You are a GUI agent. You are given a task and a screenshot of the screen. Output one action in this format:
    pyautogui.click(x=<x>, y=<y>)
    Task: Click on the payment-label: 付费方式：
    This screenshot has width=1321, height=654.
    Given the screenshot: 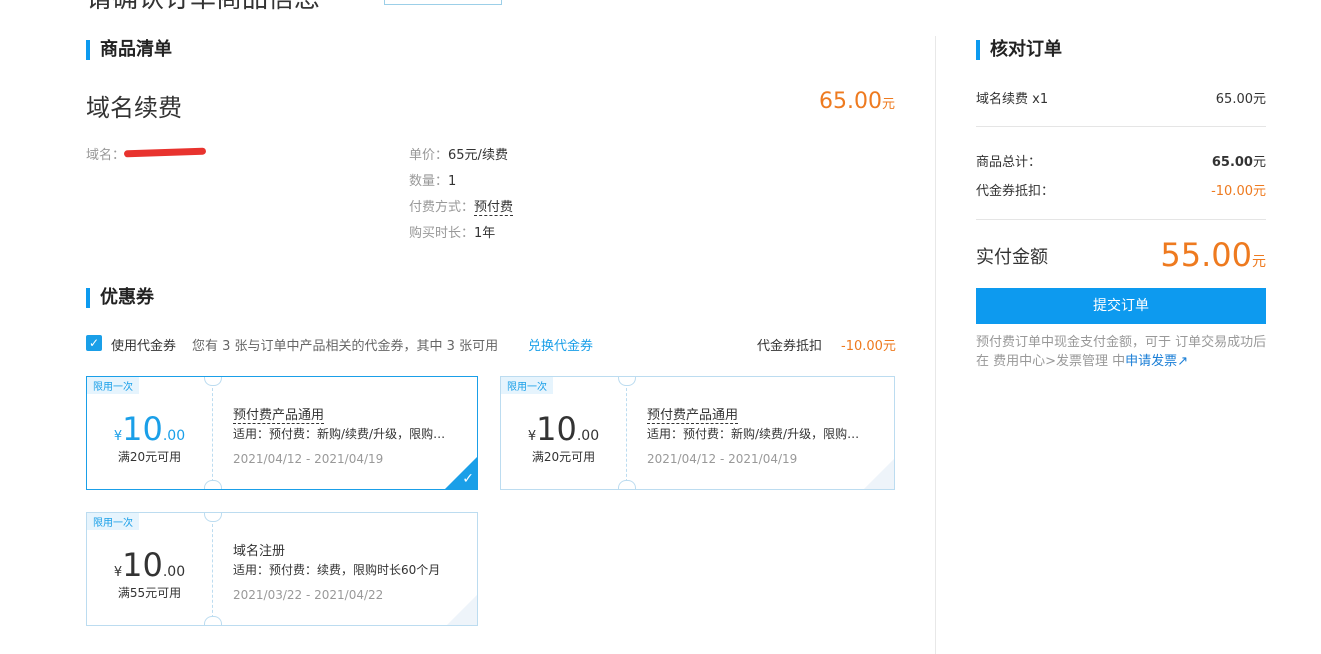 What is the action you would take?
    pyautogui.click(x=442, y=207)
    